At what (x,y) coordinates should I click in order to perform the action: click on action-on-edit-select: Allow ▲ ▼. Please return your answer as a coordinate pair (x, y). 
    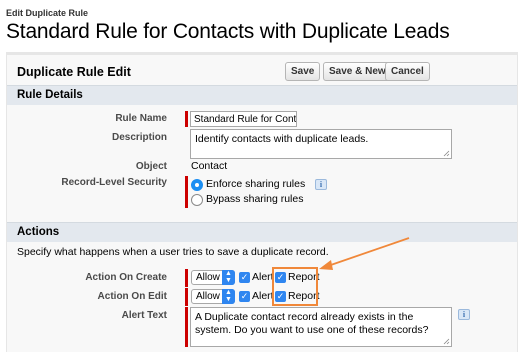
    Looking at the image, I should click on (213, 296).